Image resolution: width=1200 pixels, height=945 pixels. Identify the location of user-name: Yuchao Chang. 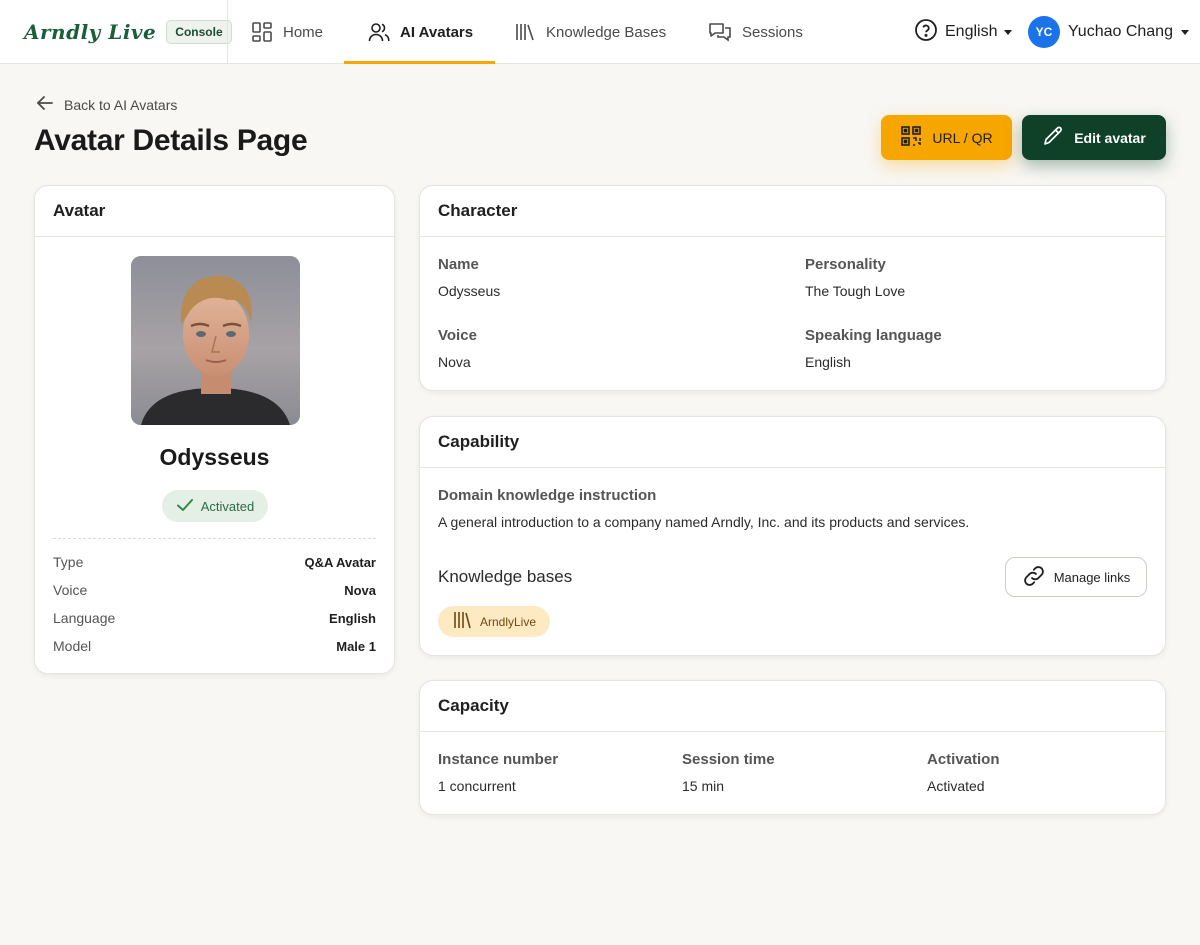
(1120, 31).